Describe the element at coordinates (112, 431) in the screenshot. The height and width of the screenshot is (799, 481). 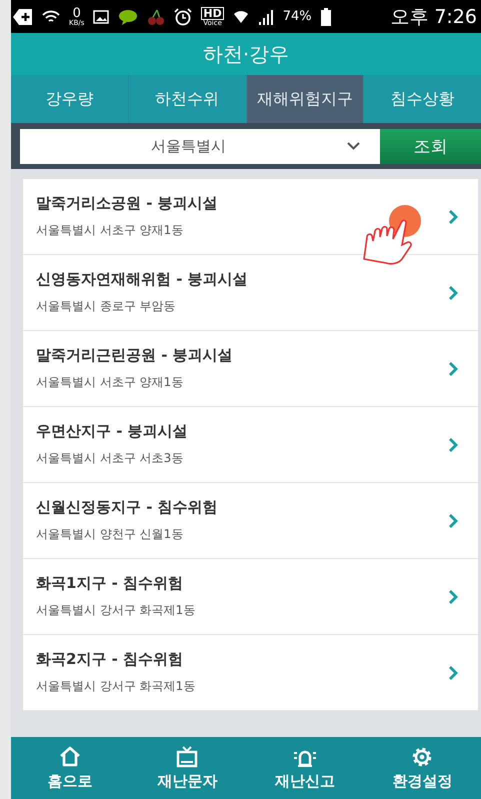
I see `item-title: 우면산지구 - 붕괴시설` at that location.